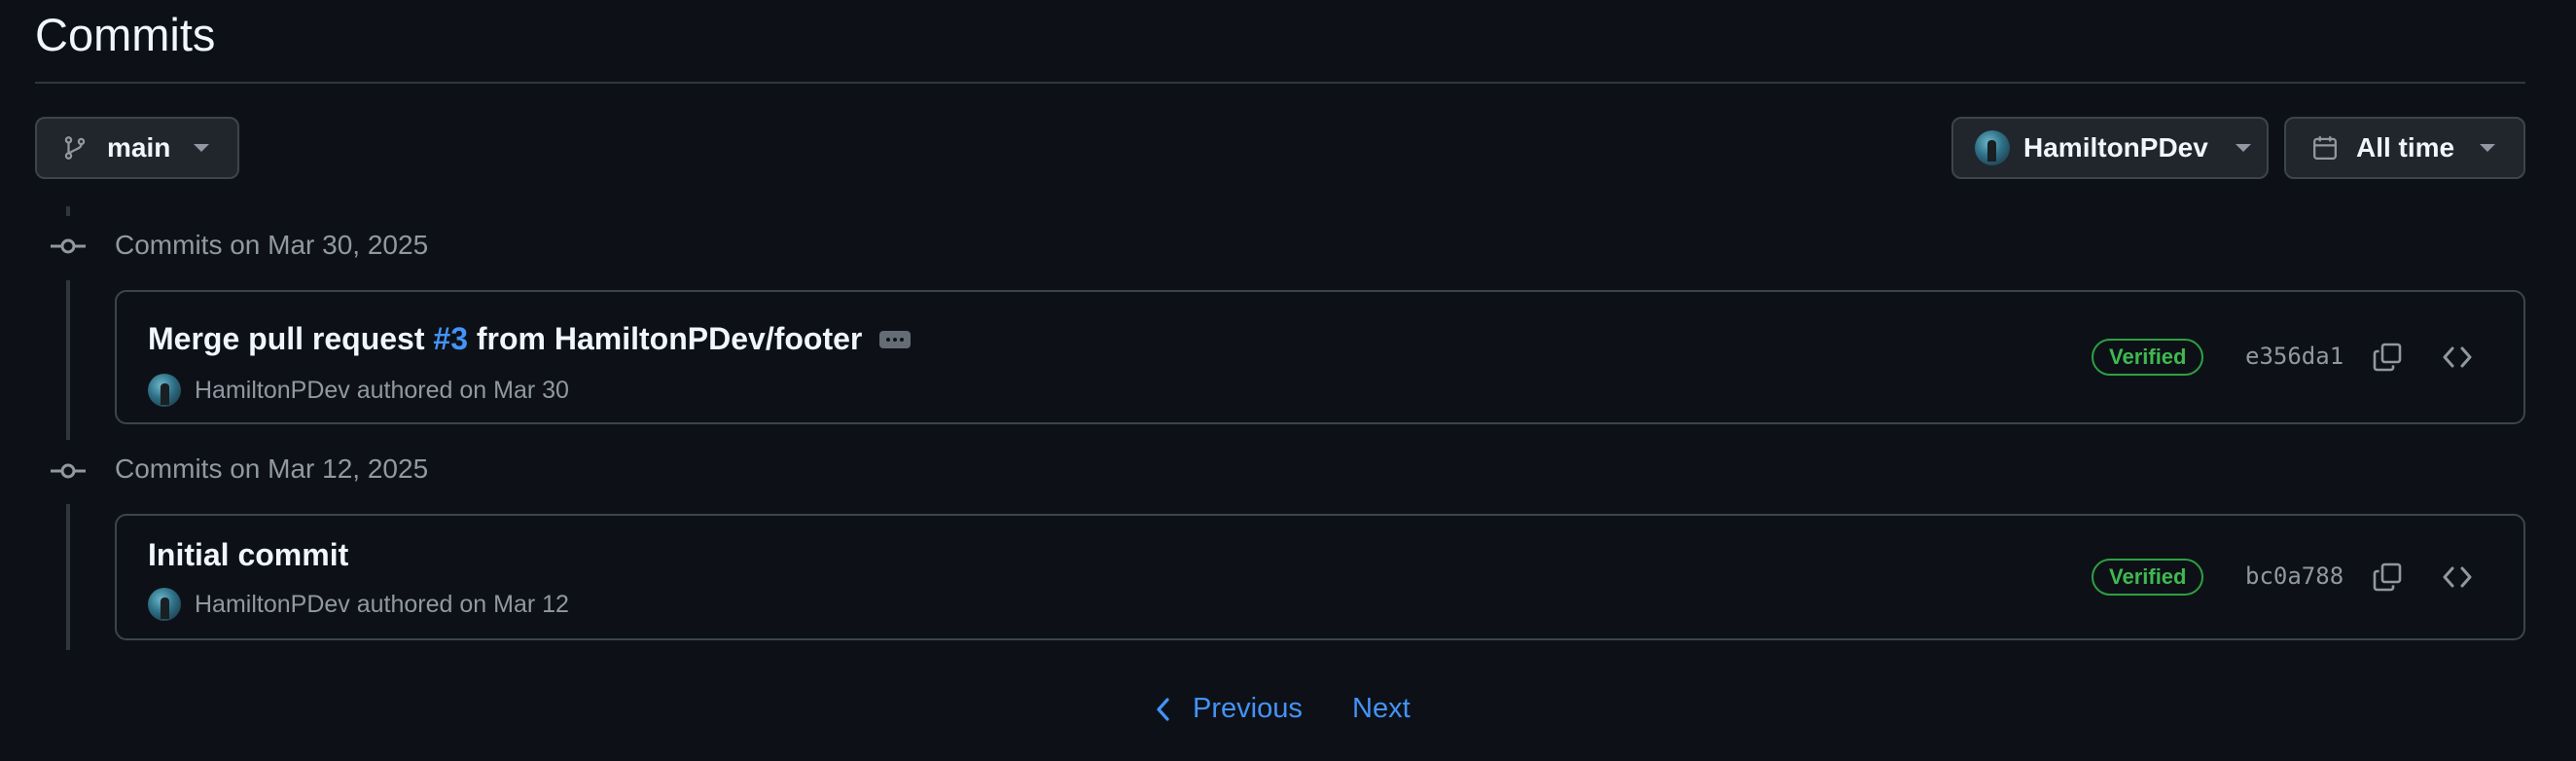 The image size is (2576, 761). Describe the element at coordinates (2294, 576) in the screenshot. I see `commit-sha: bc0a788` at that location.